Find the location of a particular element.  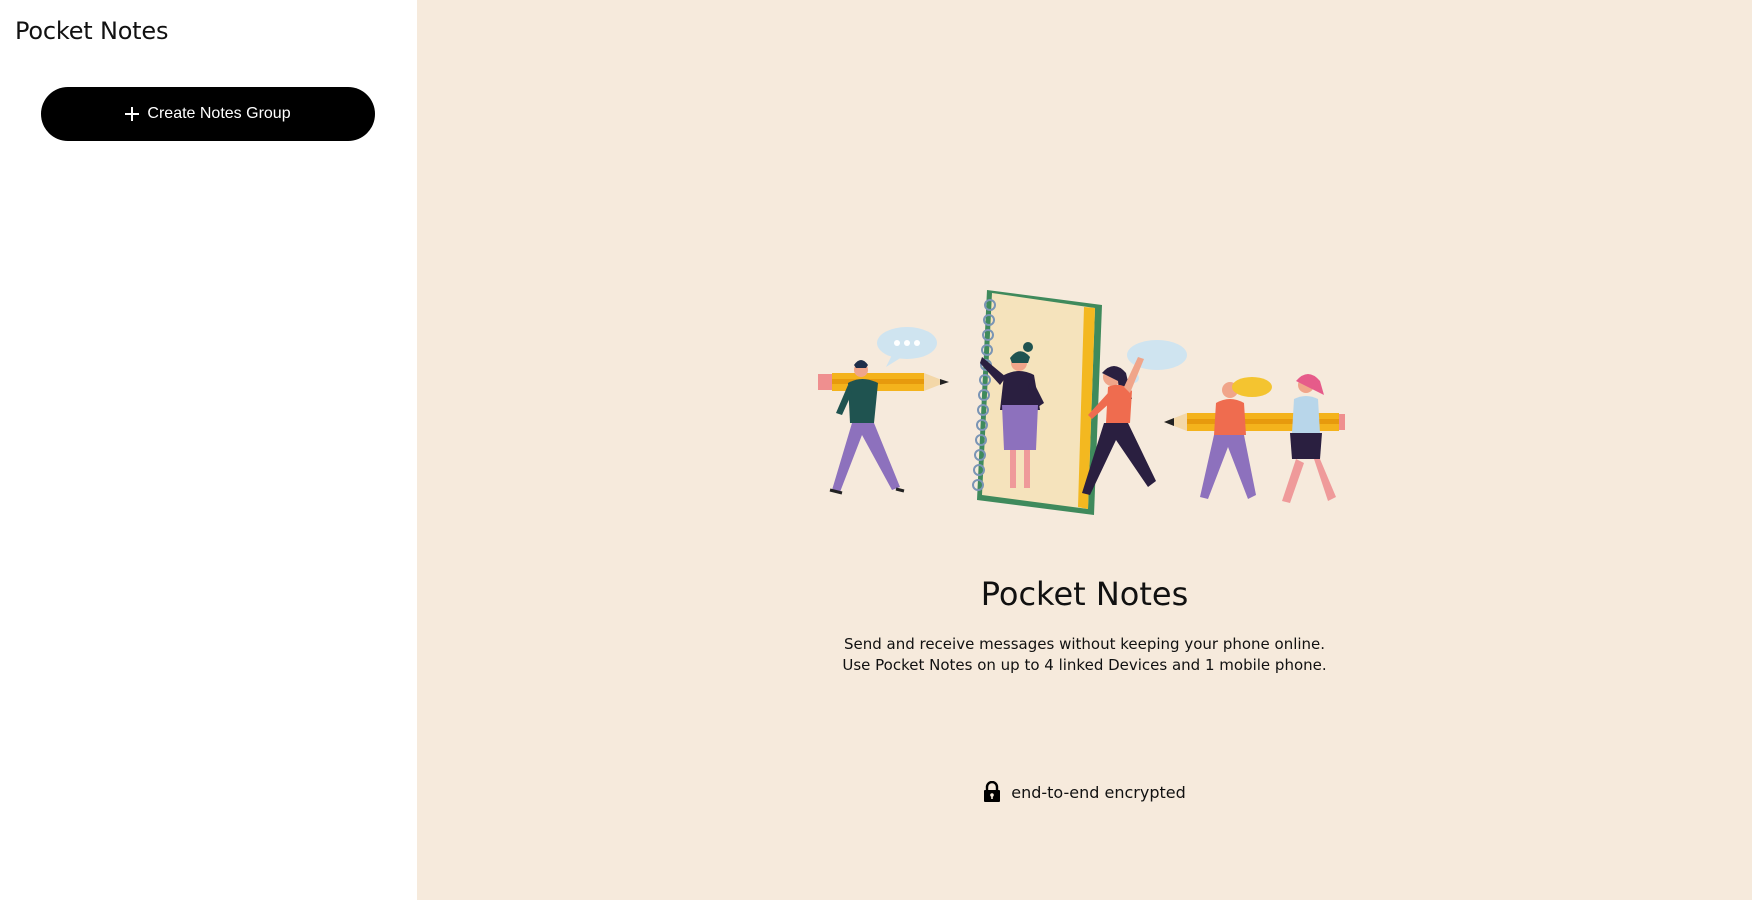

hero-illustration is located at coordinates (1081, 402).